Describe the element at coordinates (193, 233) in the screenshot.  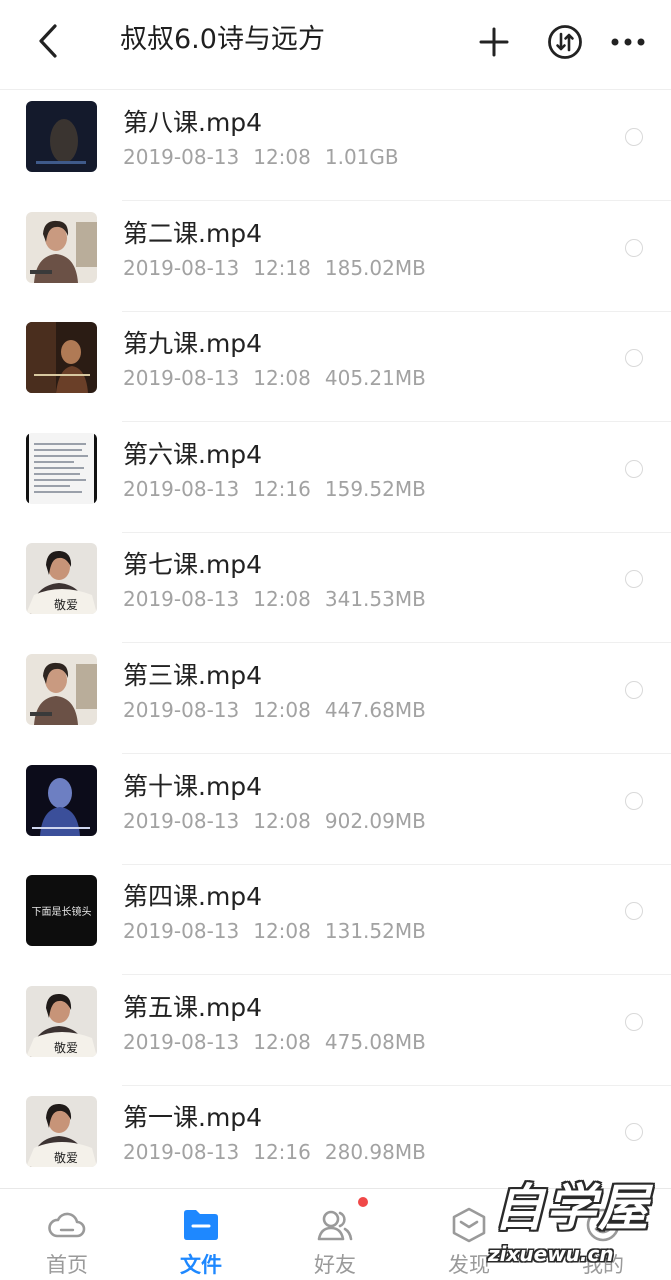
I see `file-name: 第二课.mp4` at that location.